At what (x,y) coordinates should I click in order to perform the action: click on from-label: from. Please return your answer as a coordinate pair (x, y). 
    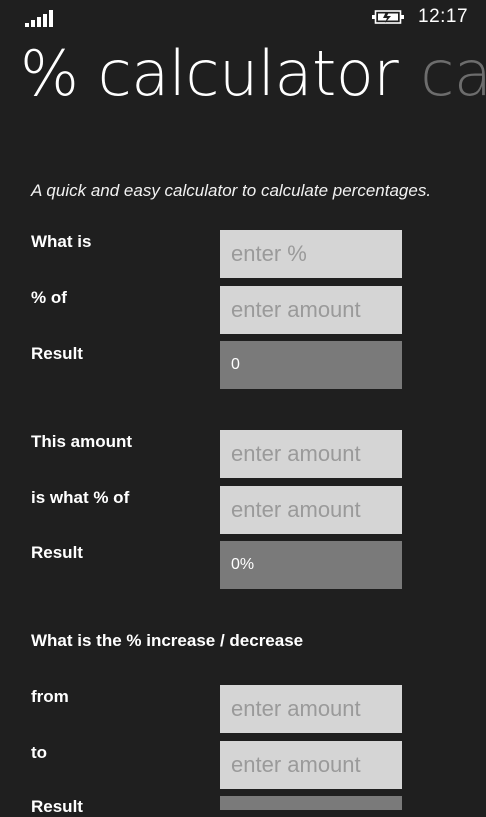
    Looking at the image, I should click on (50, 696).